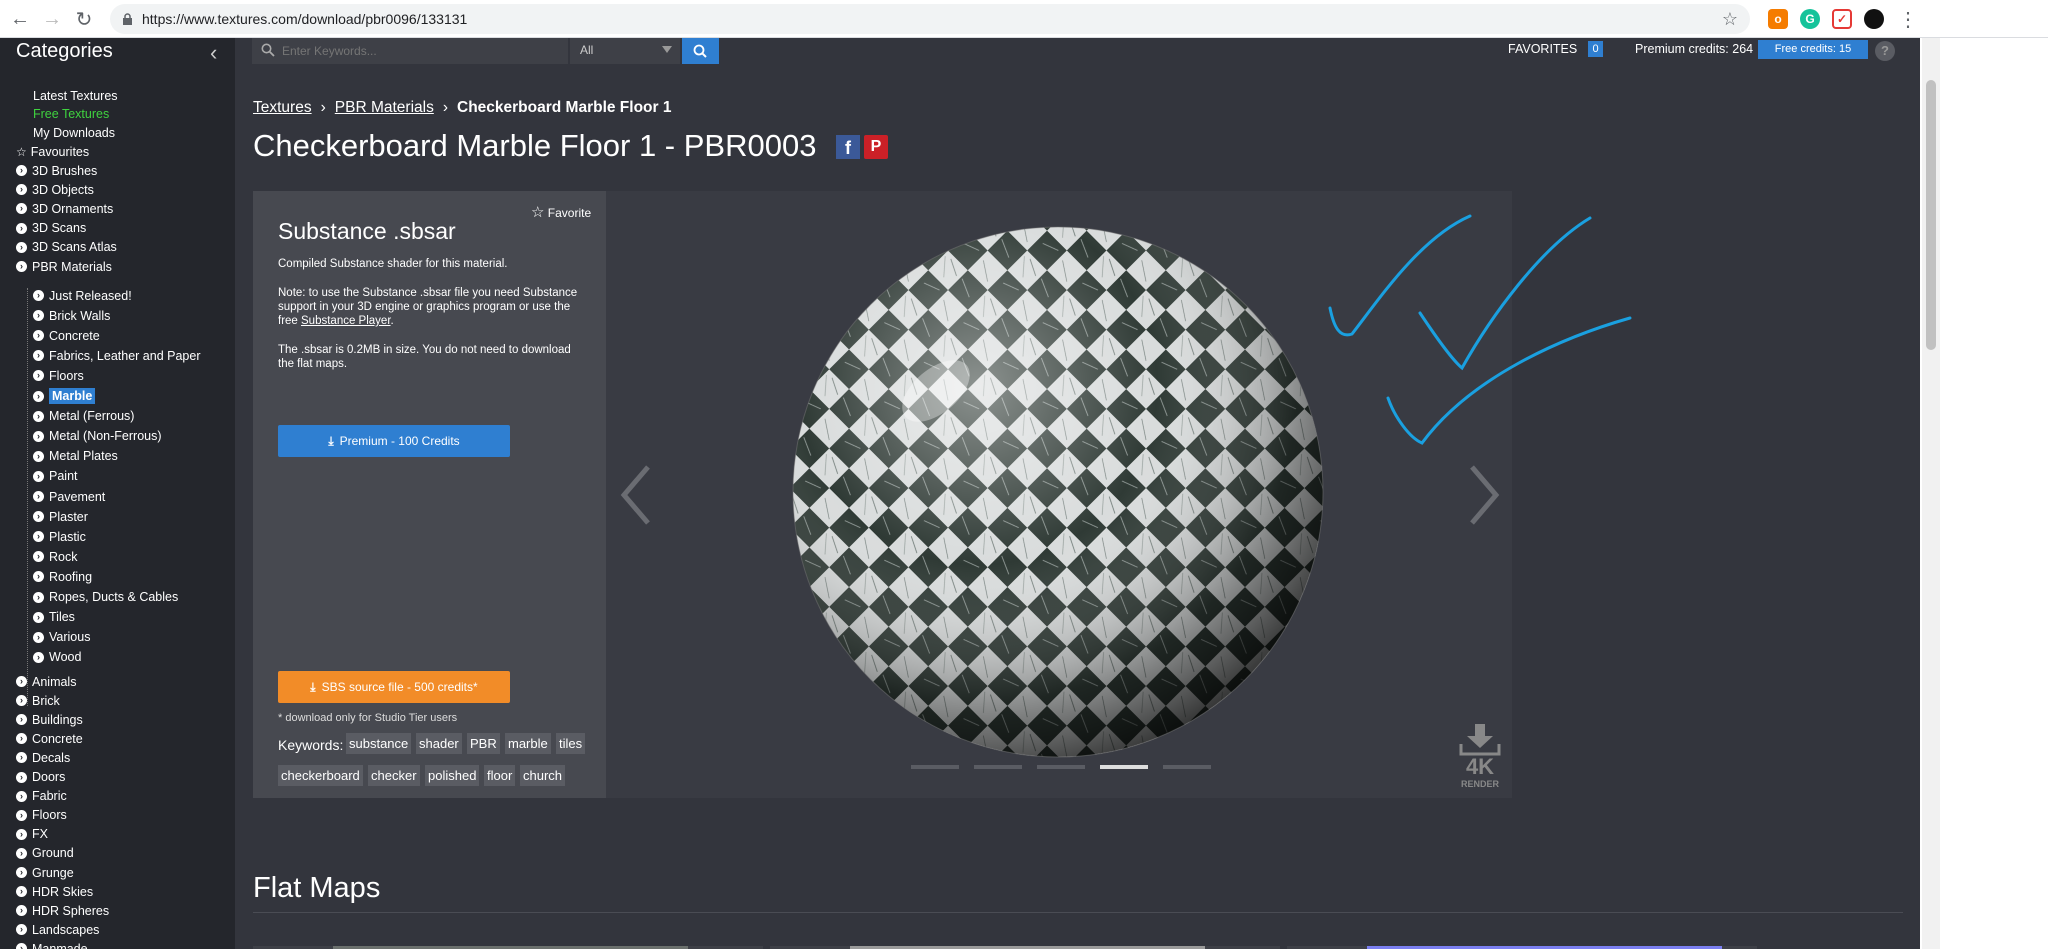 This screenshot has height=949, width=2048. I want to click on sidebar-item-label: 3D Objects, so click(63, 189).